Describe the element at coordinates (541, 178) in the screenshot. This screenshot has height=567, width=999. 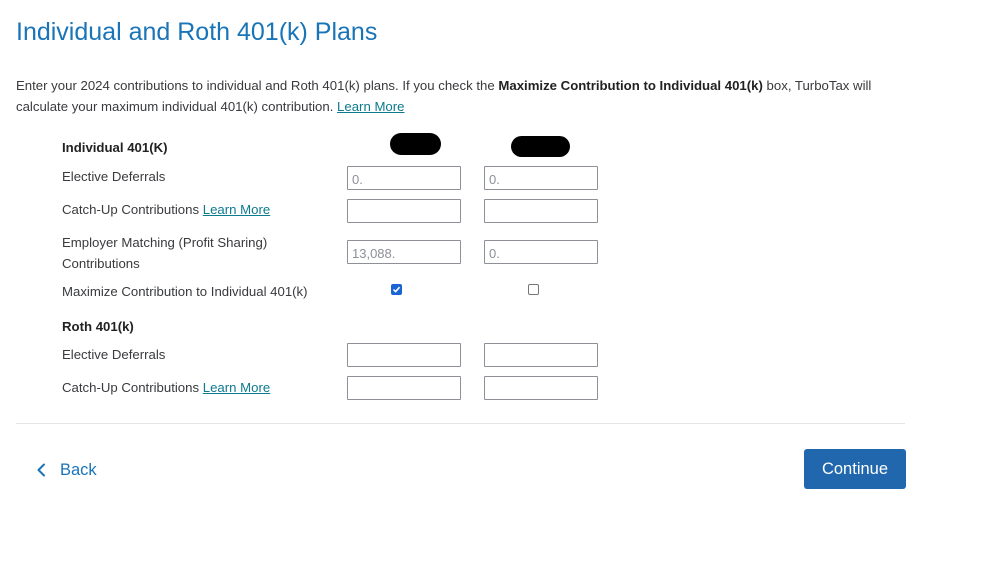
I see `individual-elective-deferrals-input-col2` at that location.